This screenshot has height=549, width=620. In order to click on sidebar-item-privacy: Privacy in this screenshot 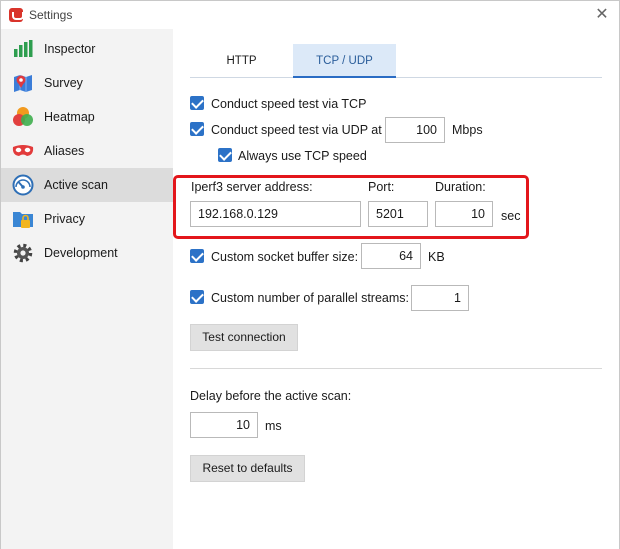, I will do `click(87, 219)`.